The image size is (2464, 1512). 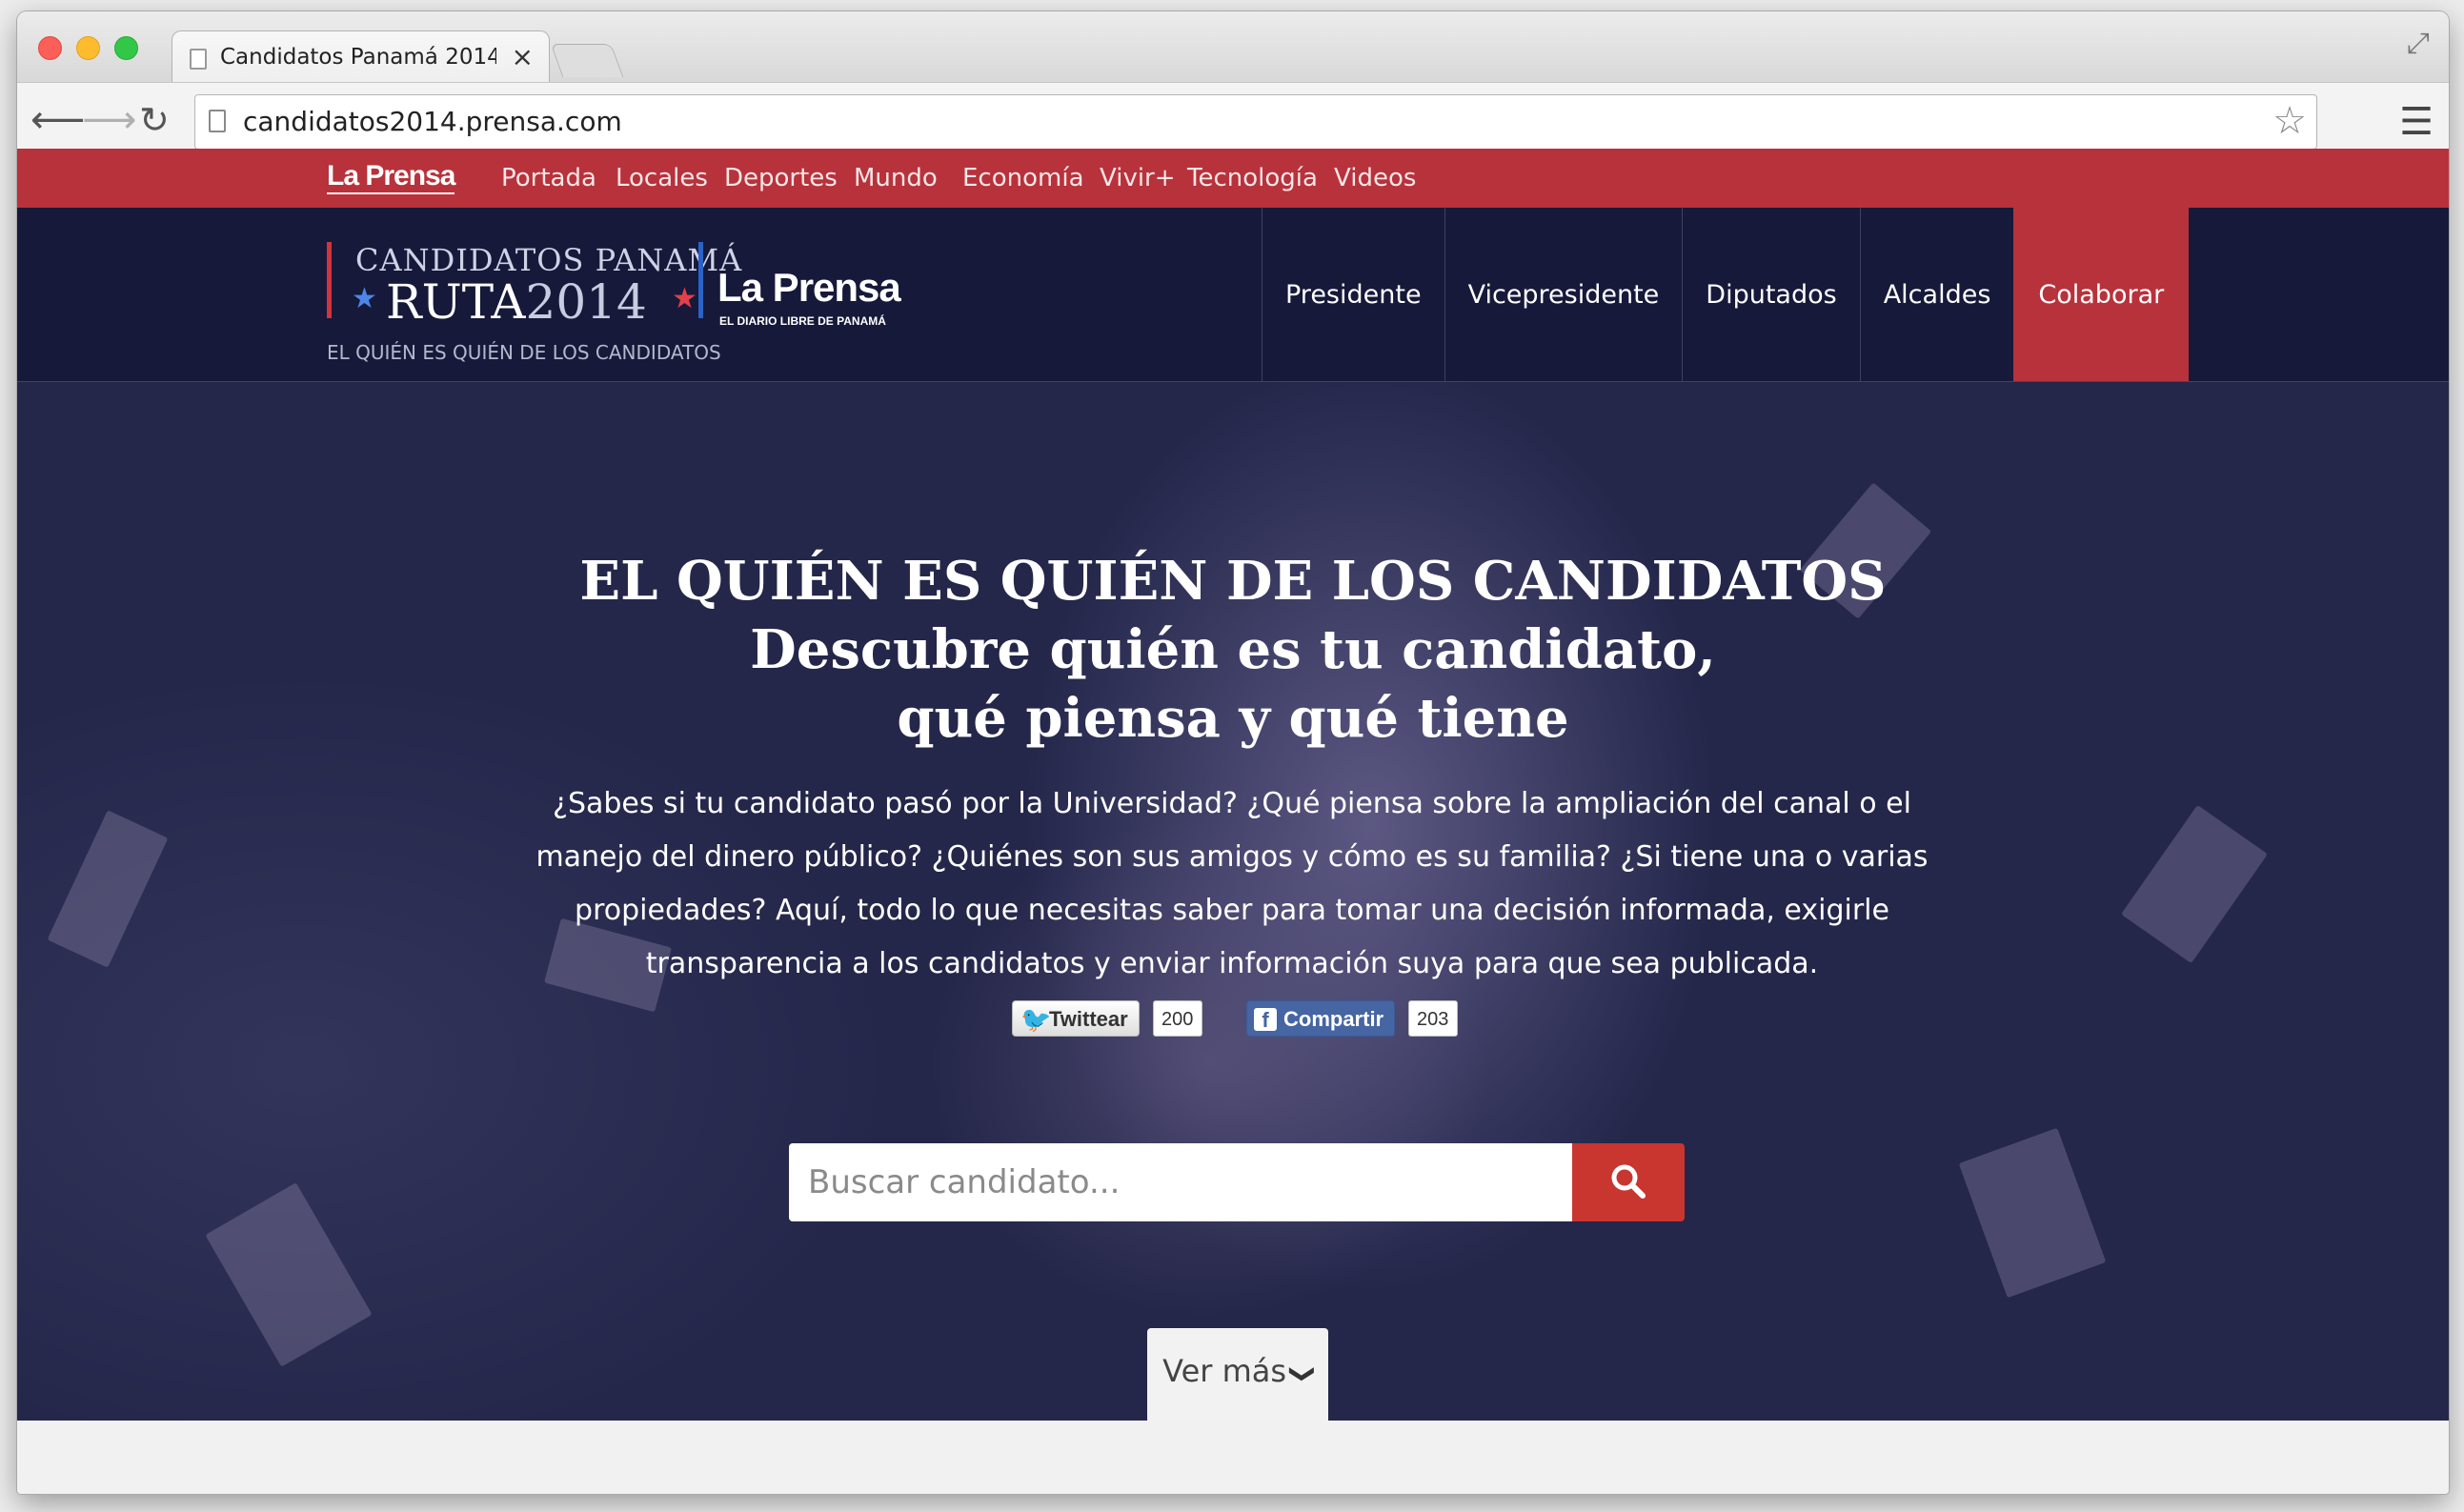 What do you see at coordinates (365, 298) in the screenshot?
I see `blue-star-icon: ★` at bounding box center [365, 298].